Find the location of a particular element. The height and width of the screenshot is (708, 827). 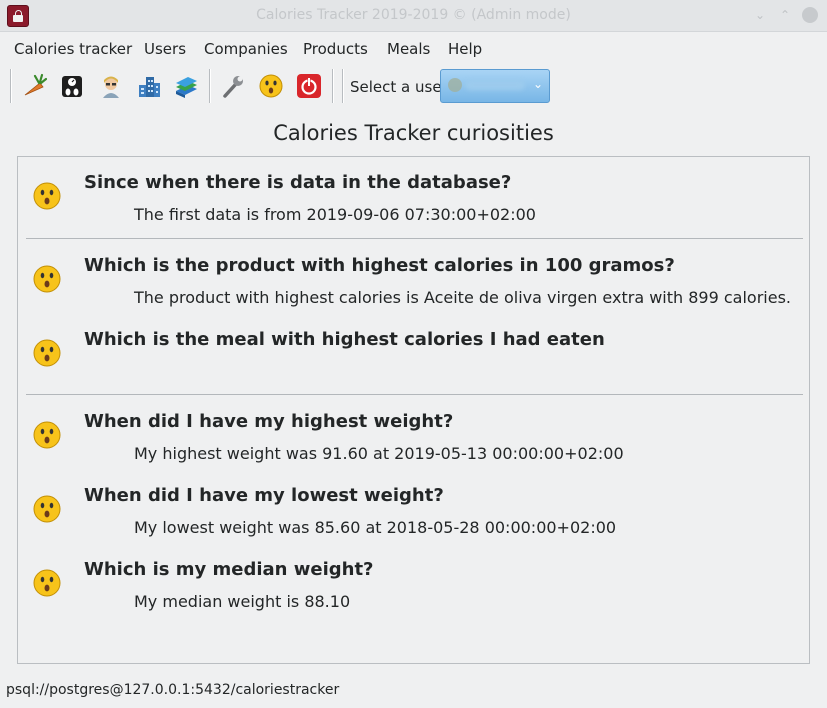

menu-products: Products is located at coordinates (335, 49).